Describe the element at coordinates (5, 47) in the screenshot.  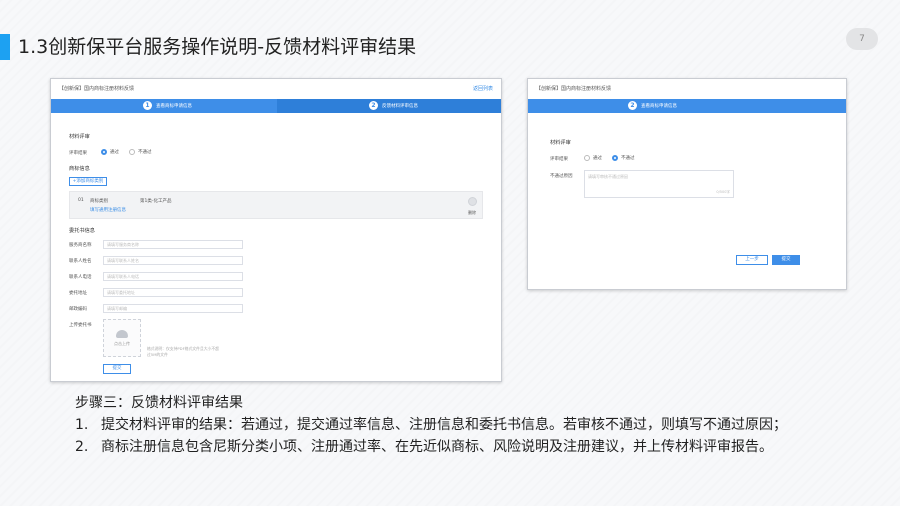
I see `title-accent-bar` at that location.